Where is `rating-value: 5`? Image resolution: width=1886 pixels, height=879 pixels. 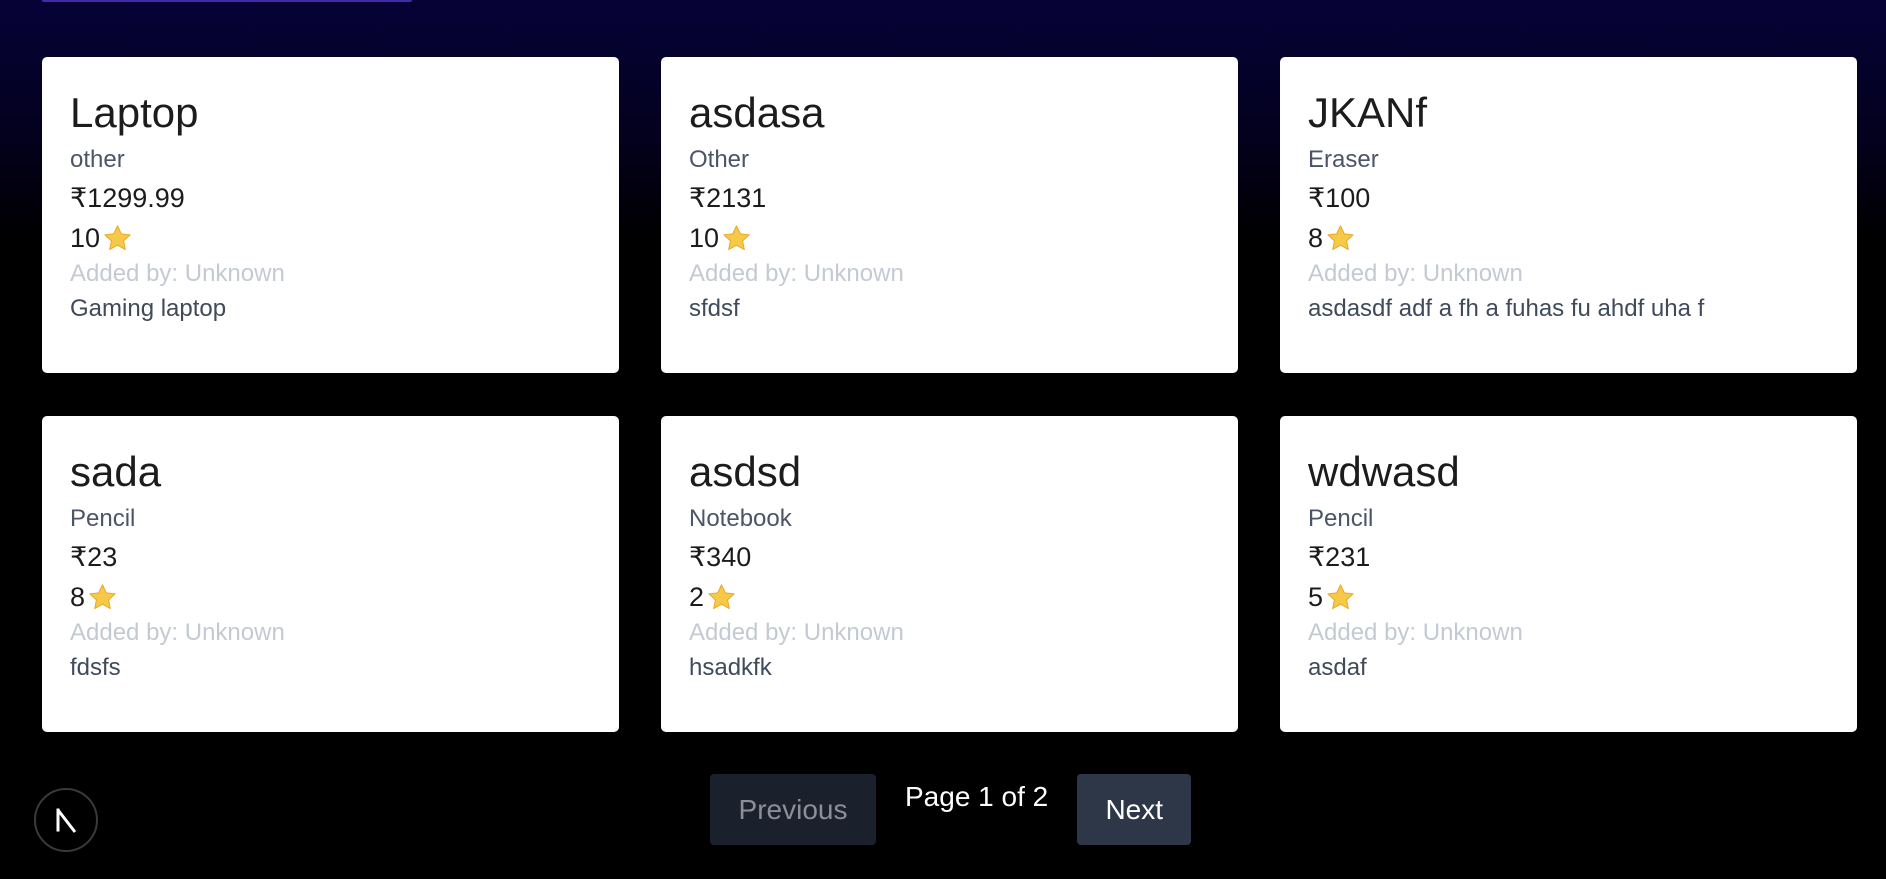
rating-value: 5 is located at coordinates (1316, 597).